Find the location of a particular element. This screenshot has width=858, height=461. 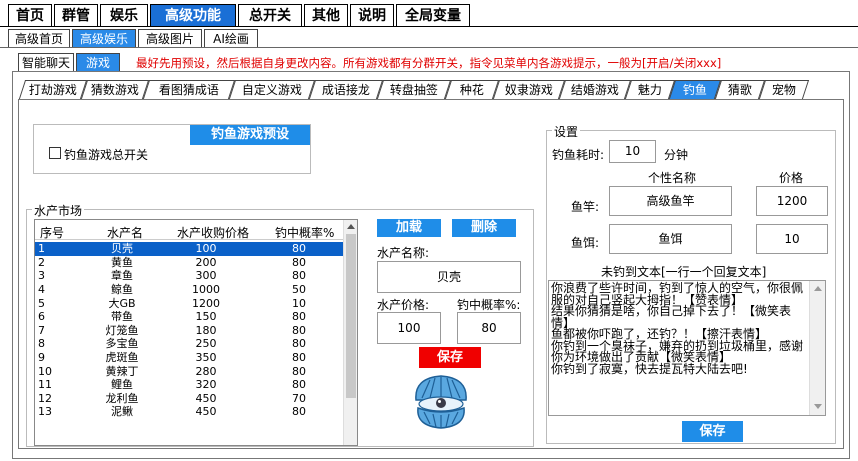

market-save-button: 保存 is located at coordinates (450, 357).